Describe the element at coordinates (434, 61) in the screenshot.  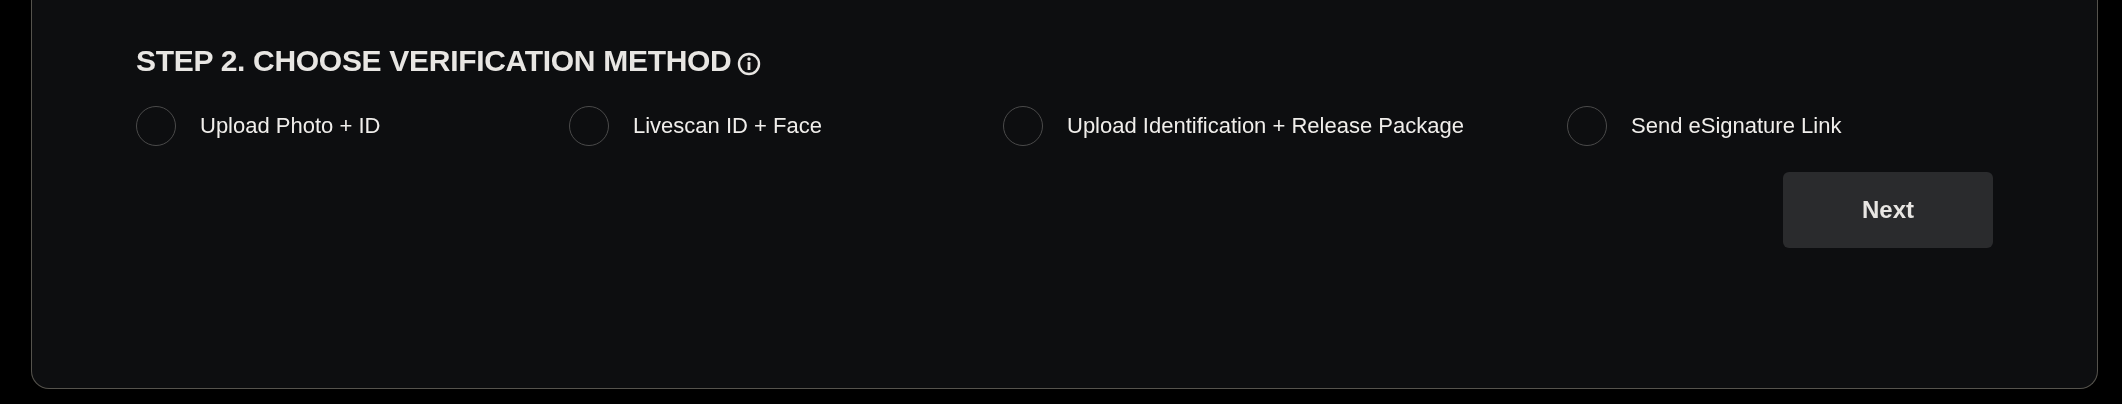
I see `section-title: STEP 2. CHOOSE VERIFICATION METHOD` at that location.